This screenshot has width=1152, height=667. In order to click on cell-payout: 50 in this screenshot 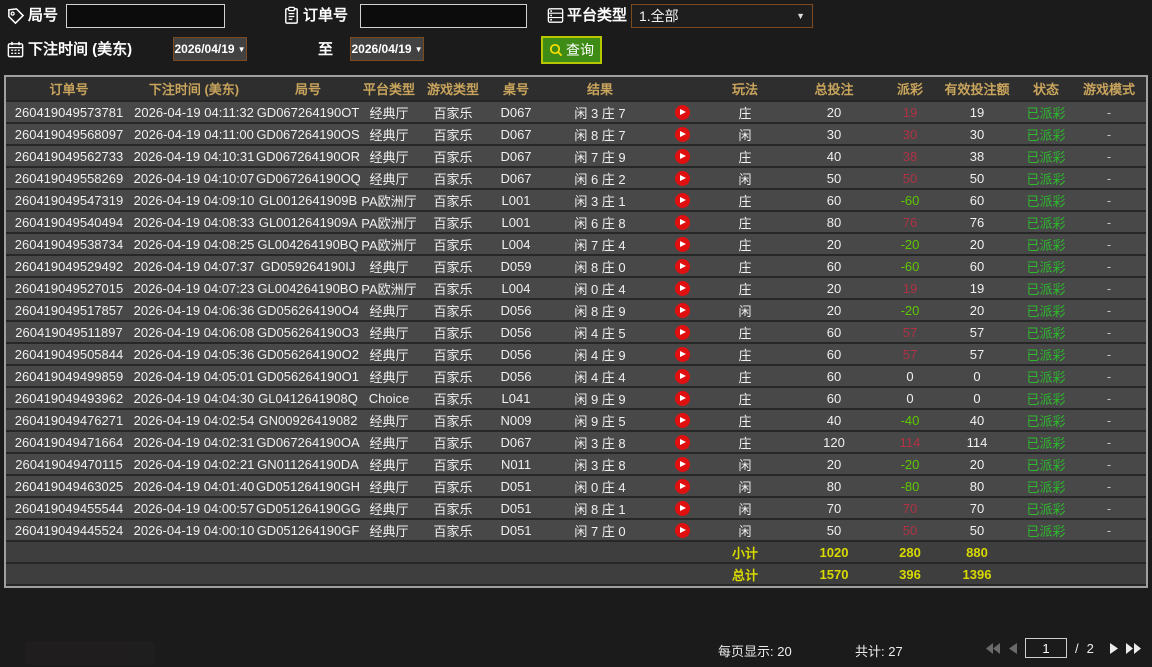, I will do `click(910, 530)`.